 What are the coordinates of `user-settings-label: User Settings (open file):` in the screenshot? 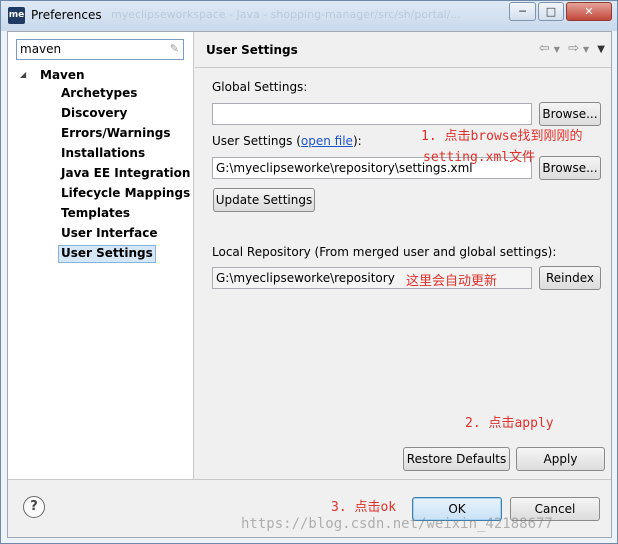 It's located at (287, 141).